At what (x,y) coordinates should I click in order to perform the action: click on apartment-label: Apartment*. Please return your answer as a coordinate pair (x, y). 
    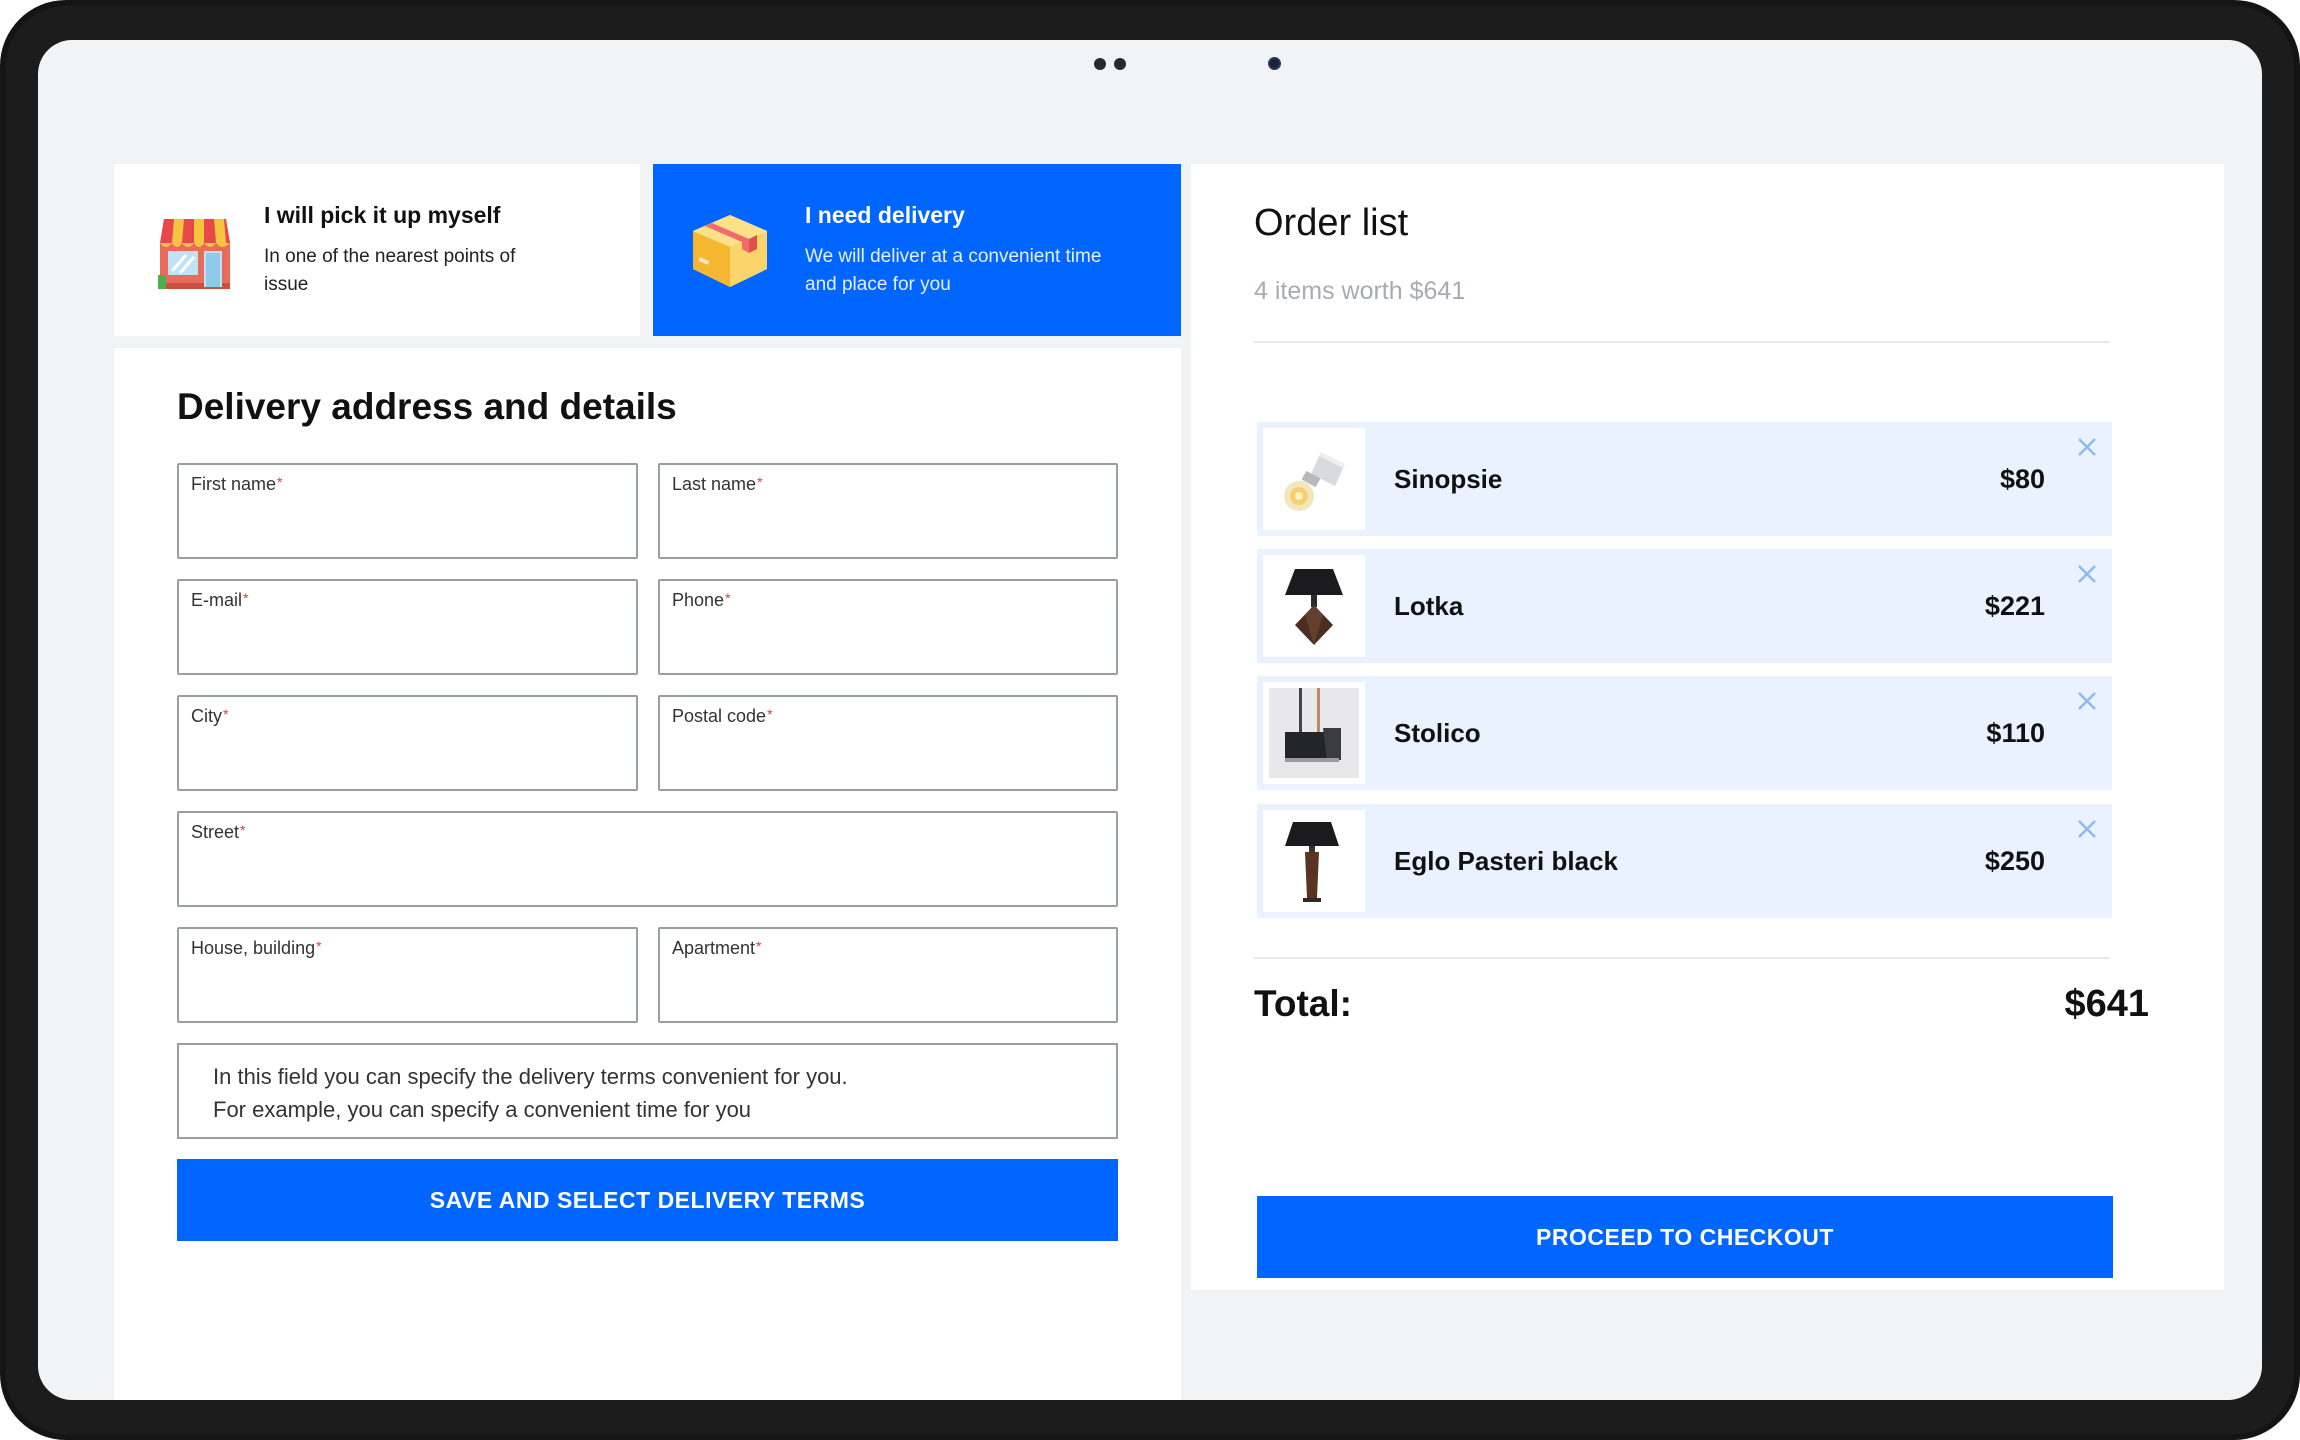
    Looking at the image, I should click on (717, 948).